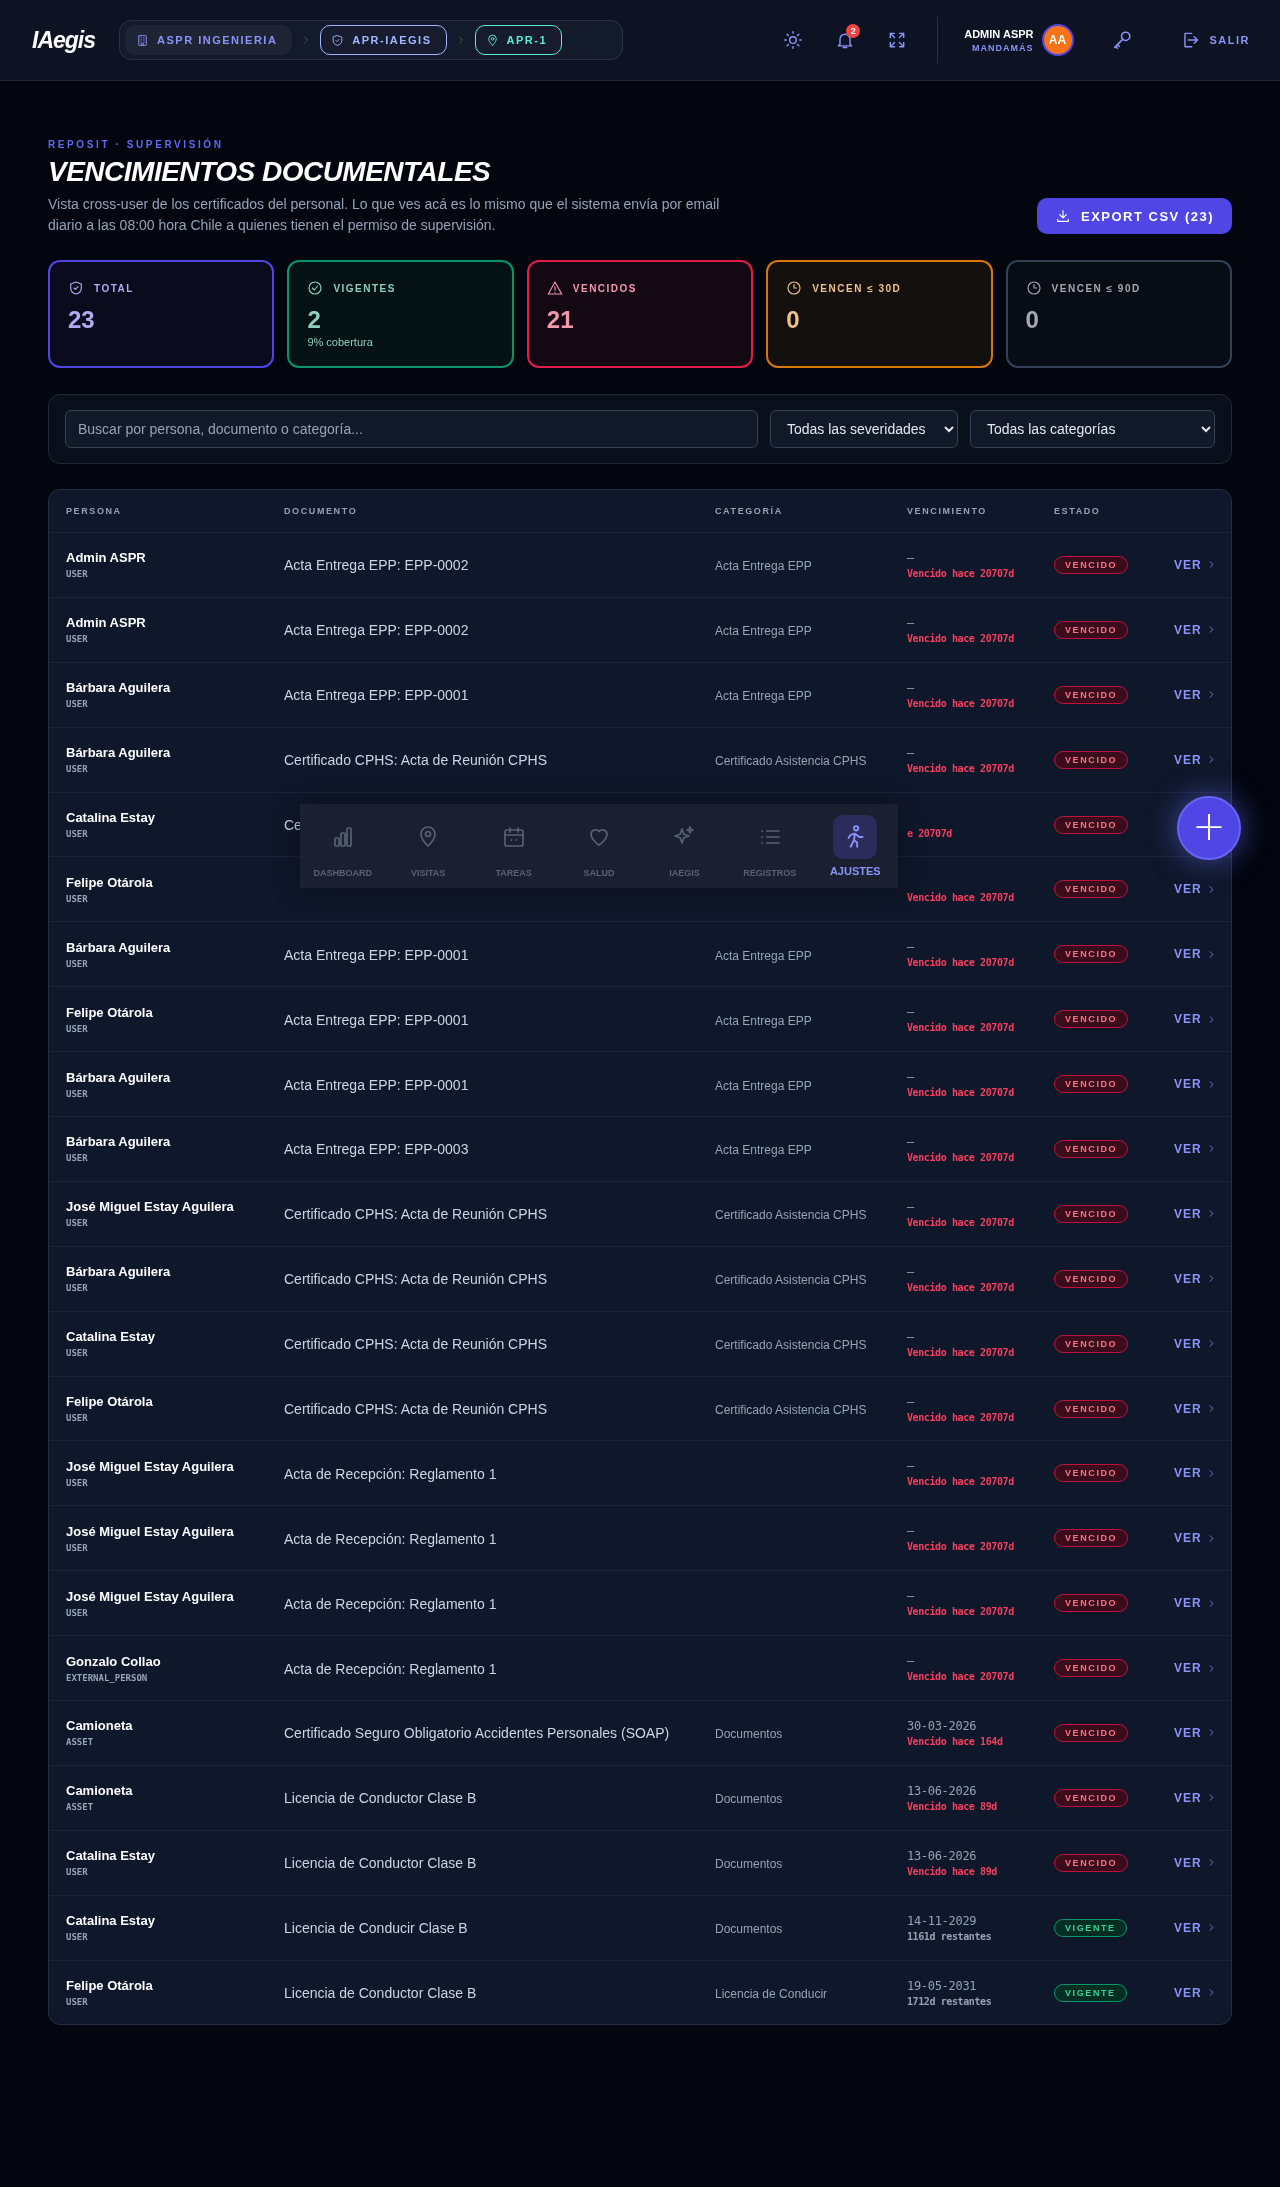 The height and width of the screenshot is (2187, 1280). What do you see at coordinates (1033, 288) in the screenshot?
I see `clock-icon` at bounding box center [1033, 288].